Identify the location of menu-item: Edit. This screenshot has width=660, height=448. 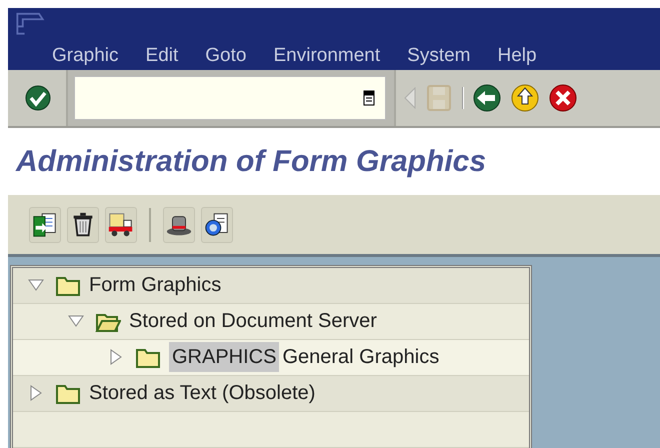
(162, 56).